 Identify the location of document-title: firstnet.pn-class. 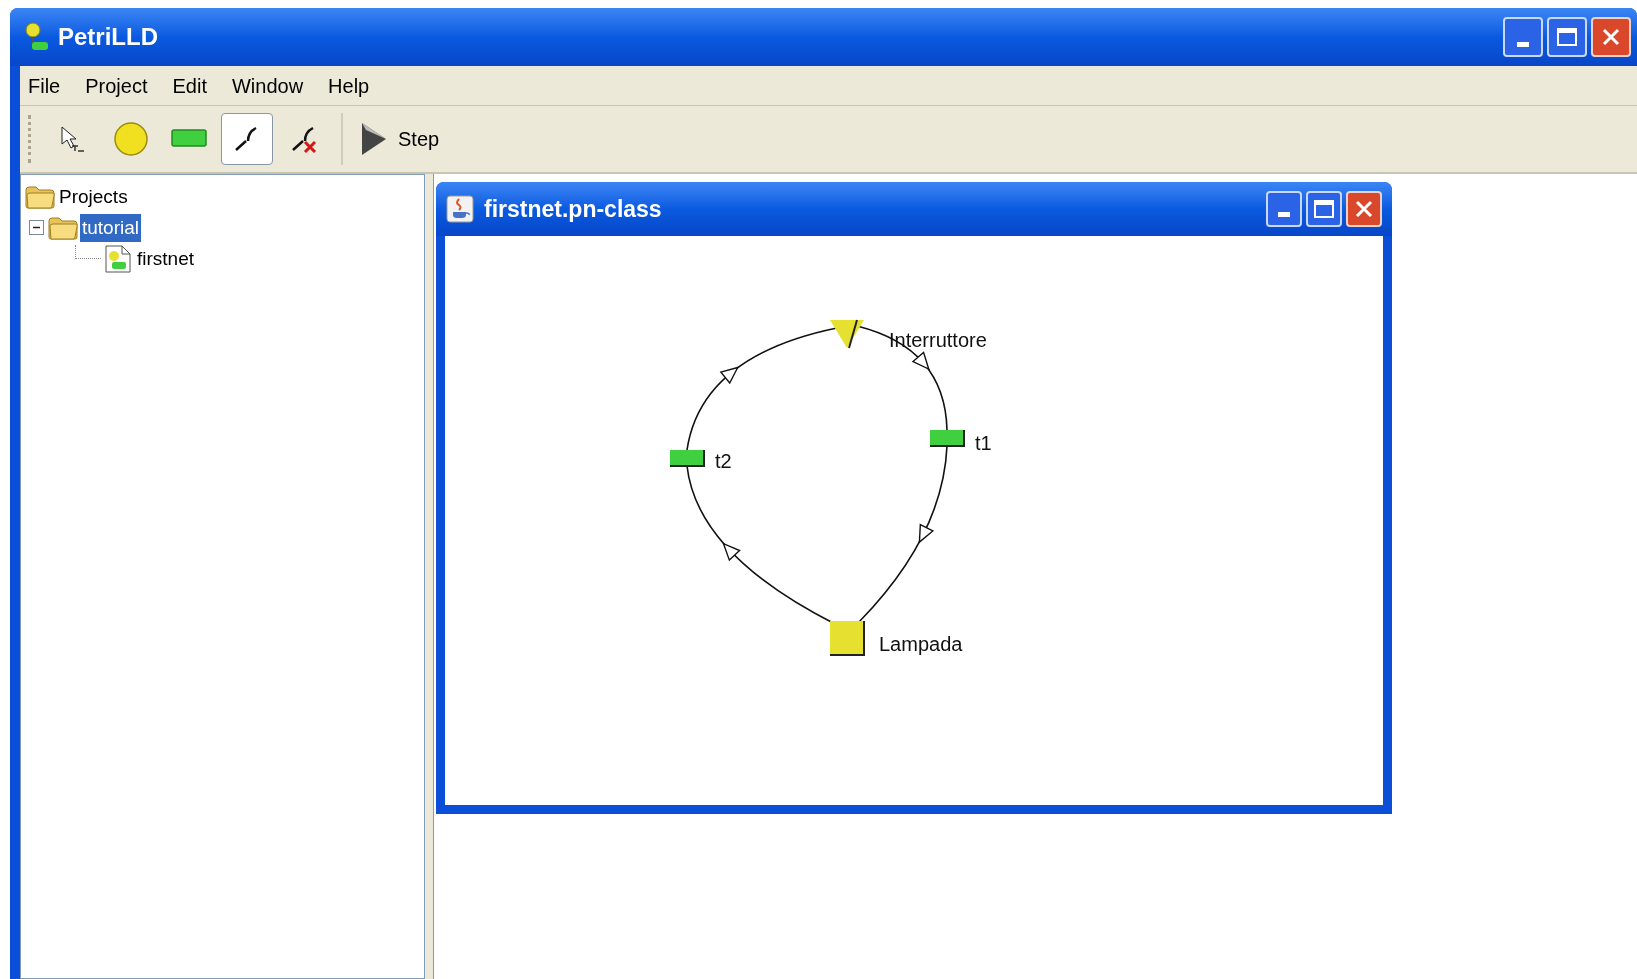
(573, 209).